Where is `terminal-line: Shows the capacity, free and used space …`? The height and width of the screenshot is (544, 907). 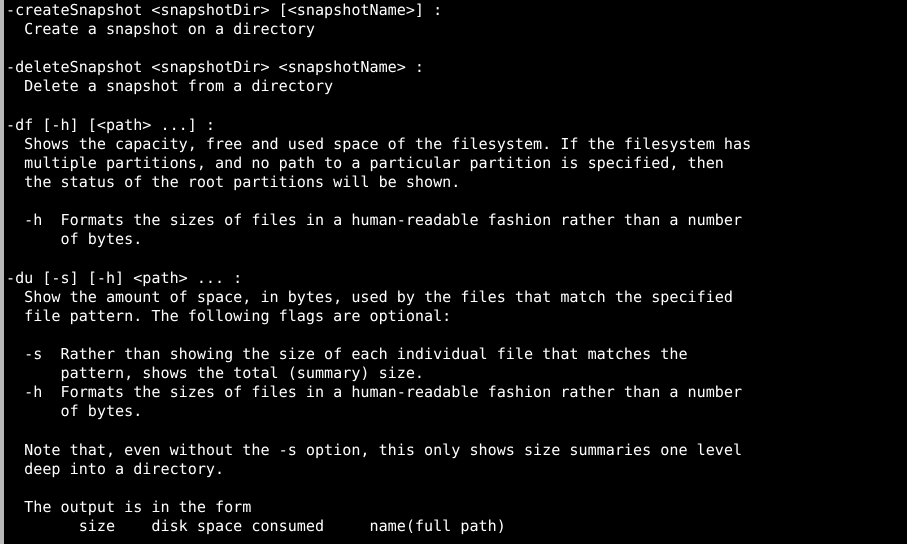 terminal-line: Shows the capacity, free and used space … is located at coordinates (379, 143).